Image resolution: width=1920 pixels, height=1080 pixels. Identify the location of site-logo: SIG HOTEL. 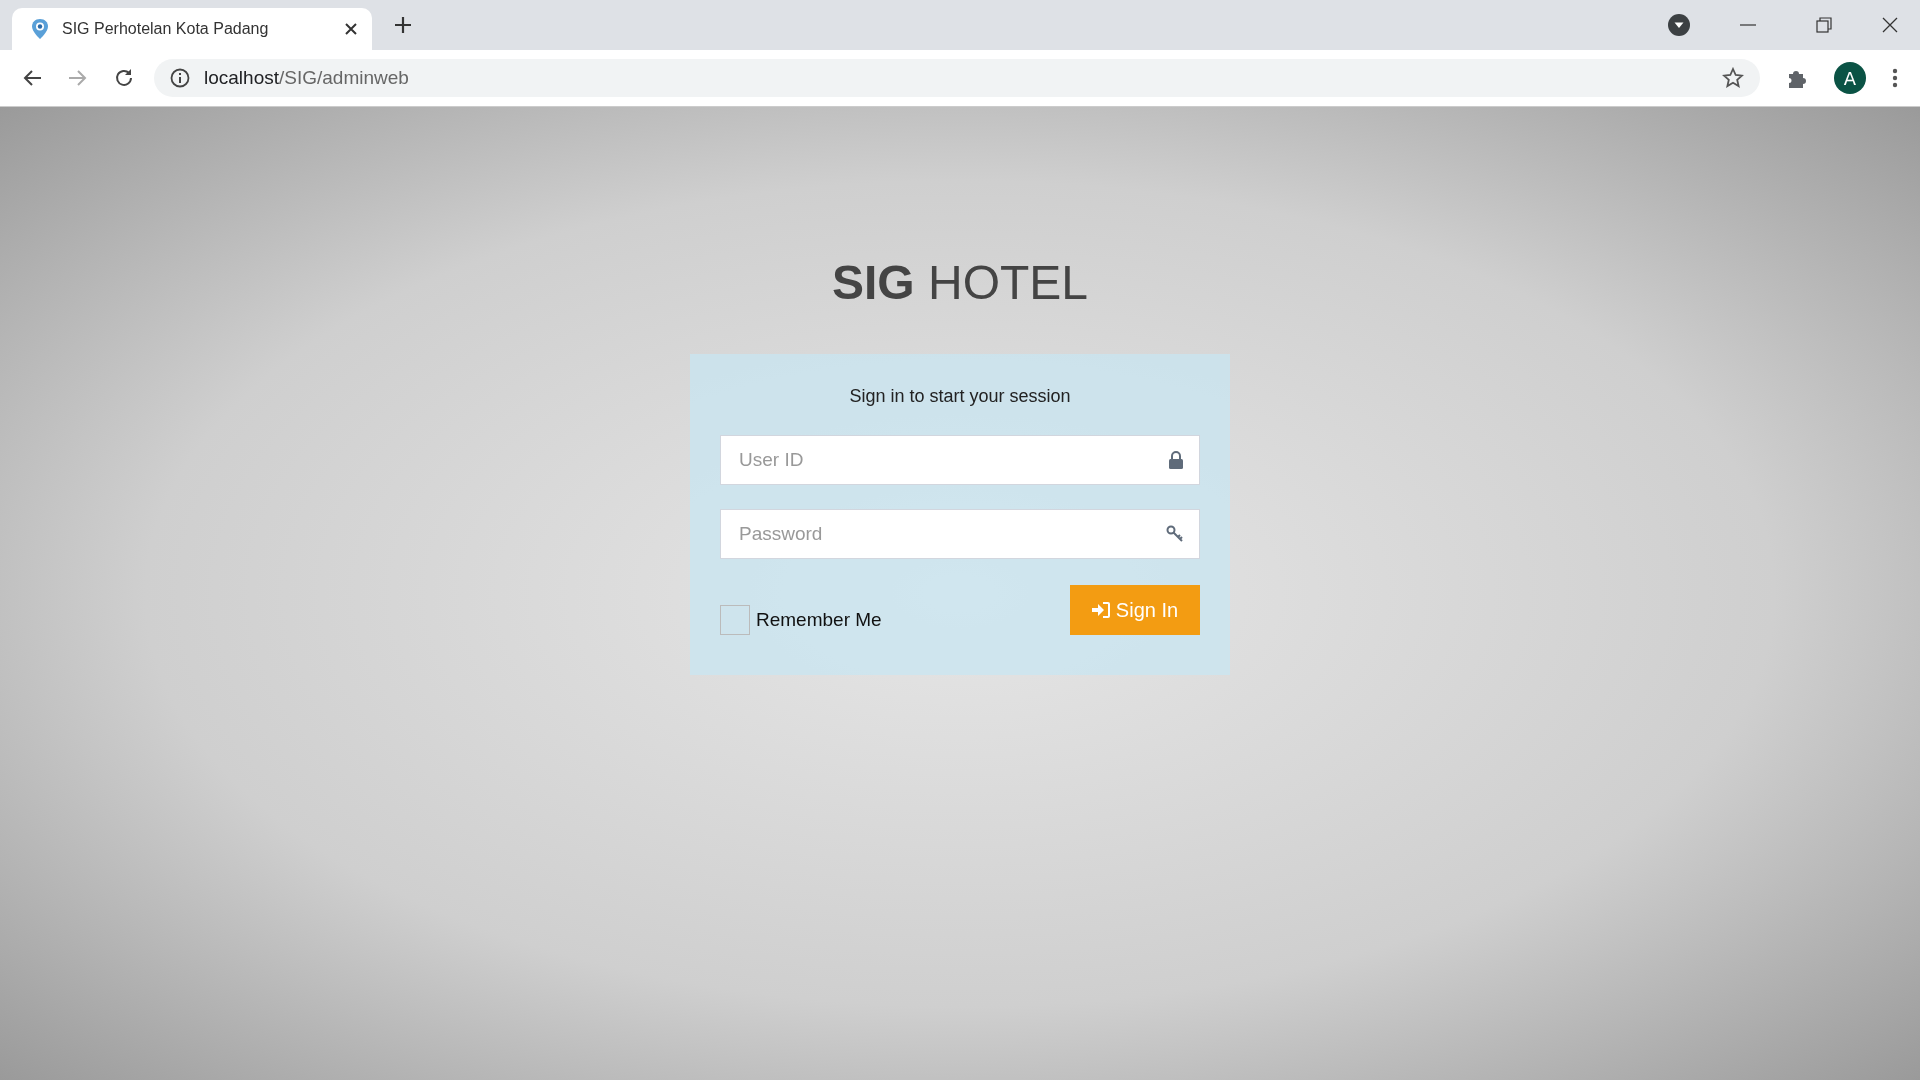
(960, 282).